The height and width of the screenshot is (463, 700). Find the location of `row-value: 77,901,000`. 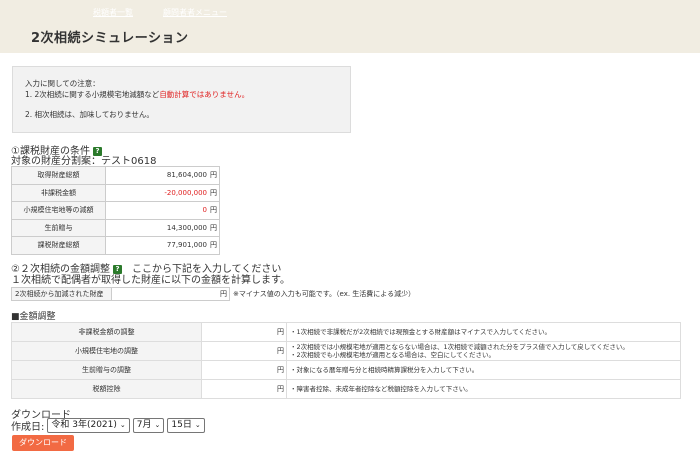

row-value: 77,901,000 is located at coordinates (186, 245).